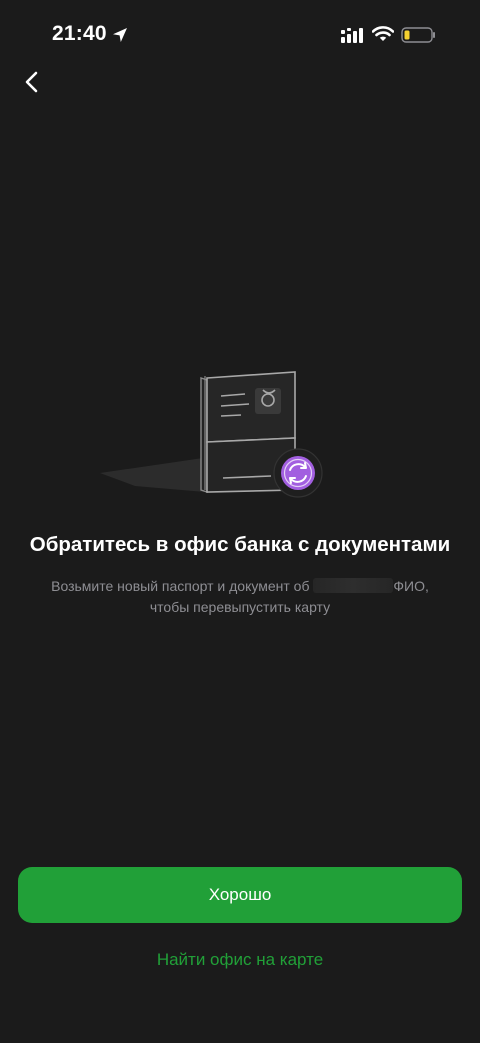 This screenshot has width=480, height=1043. What do you see at coordinates (353, 585) in the screenshot?
I see `redacted-text` at bounding box center [353, 585].